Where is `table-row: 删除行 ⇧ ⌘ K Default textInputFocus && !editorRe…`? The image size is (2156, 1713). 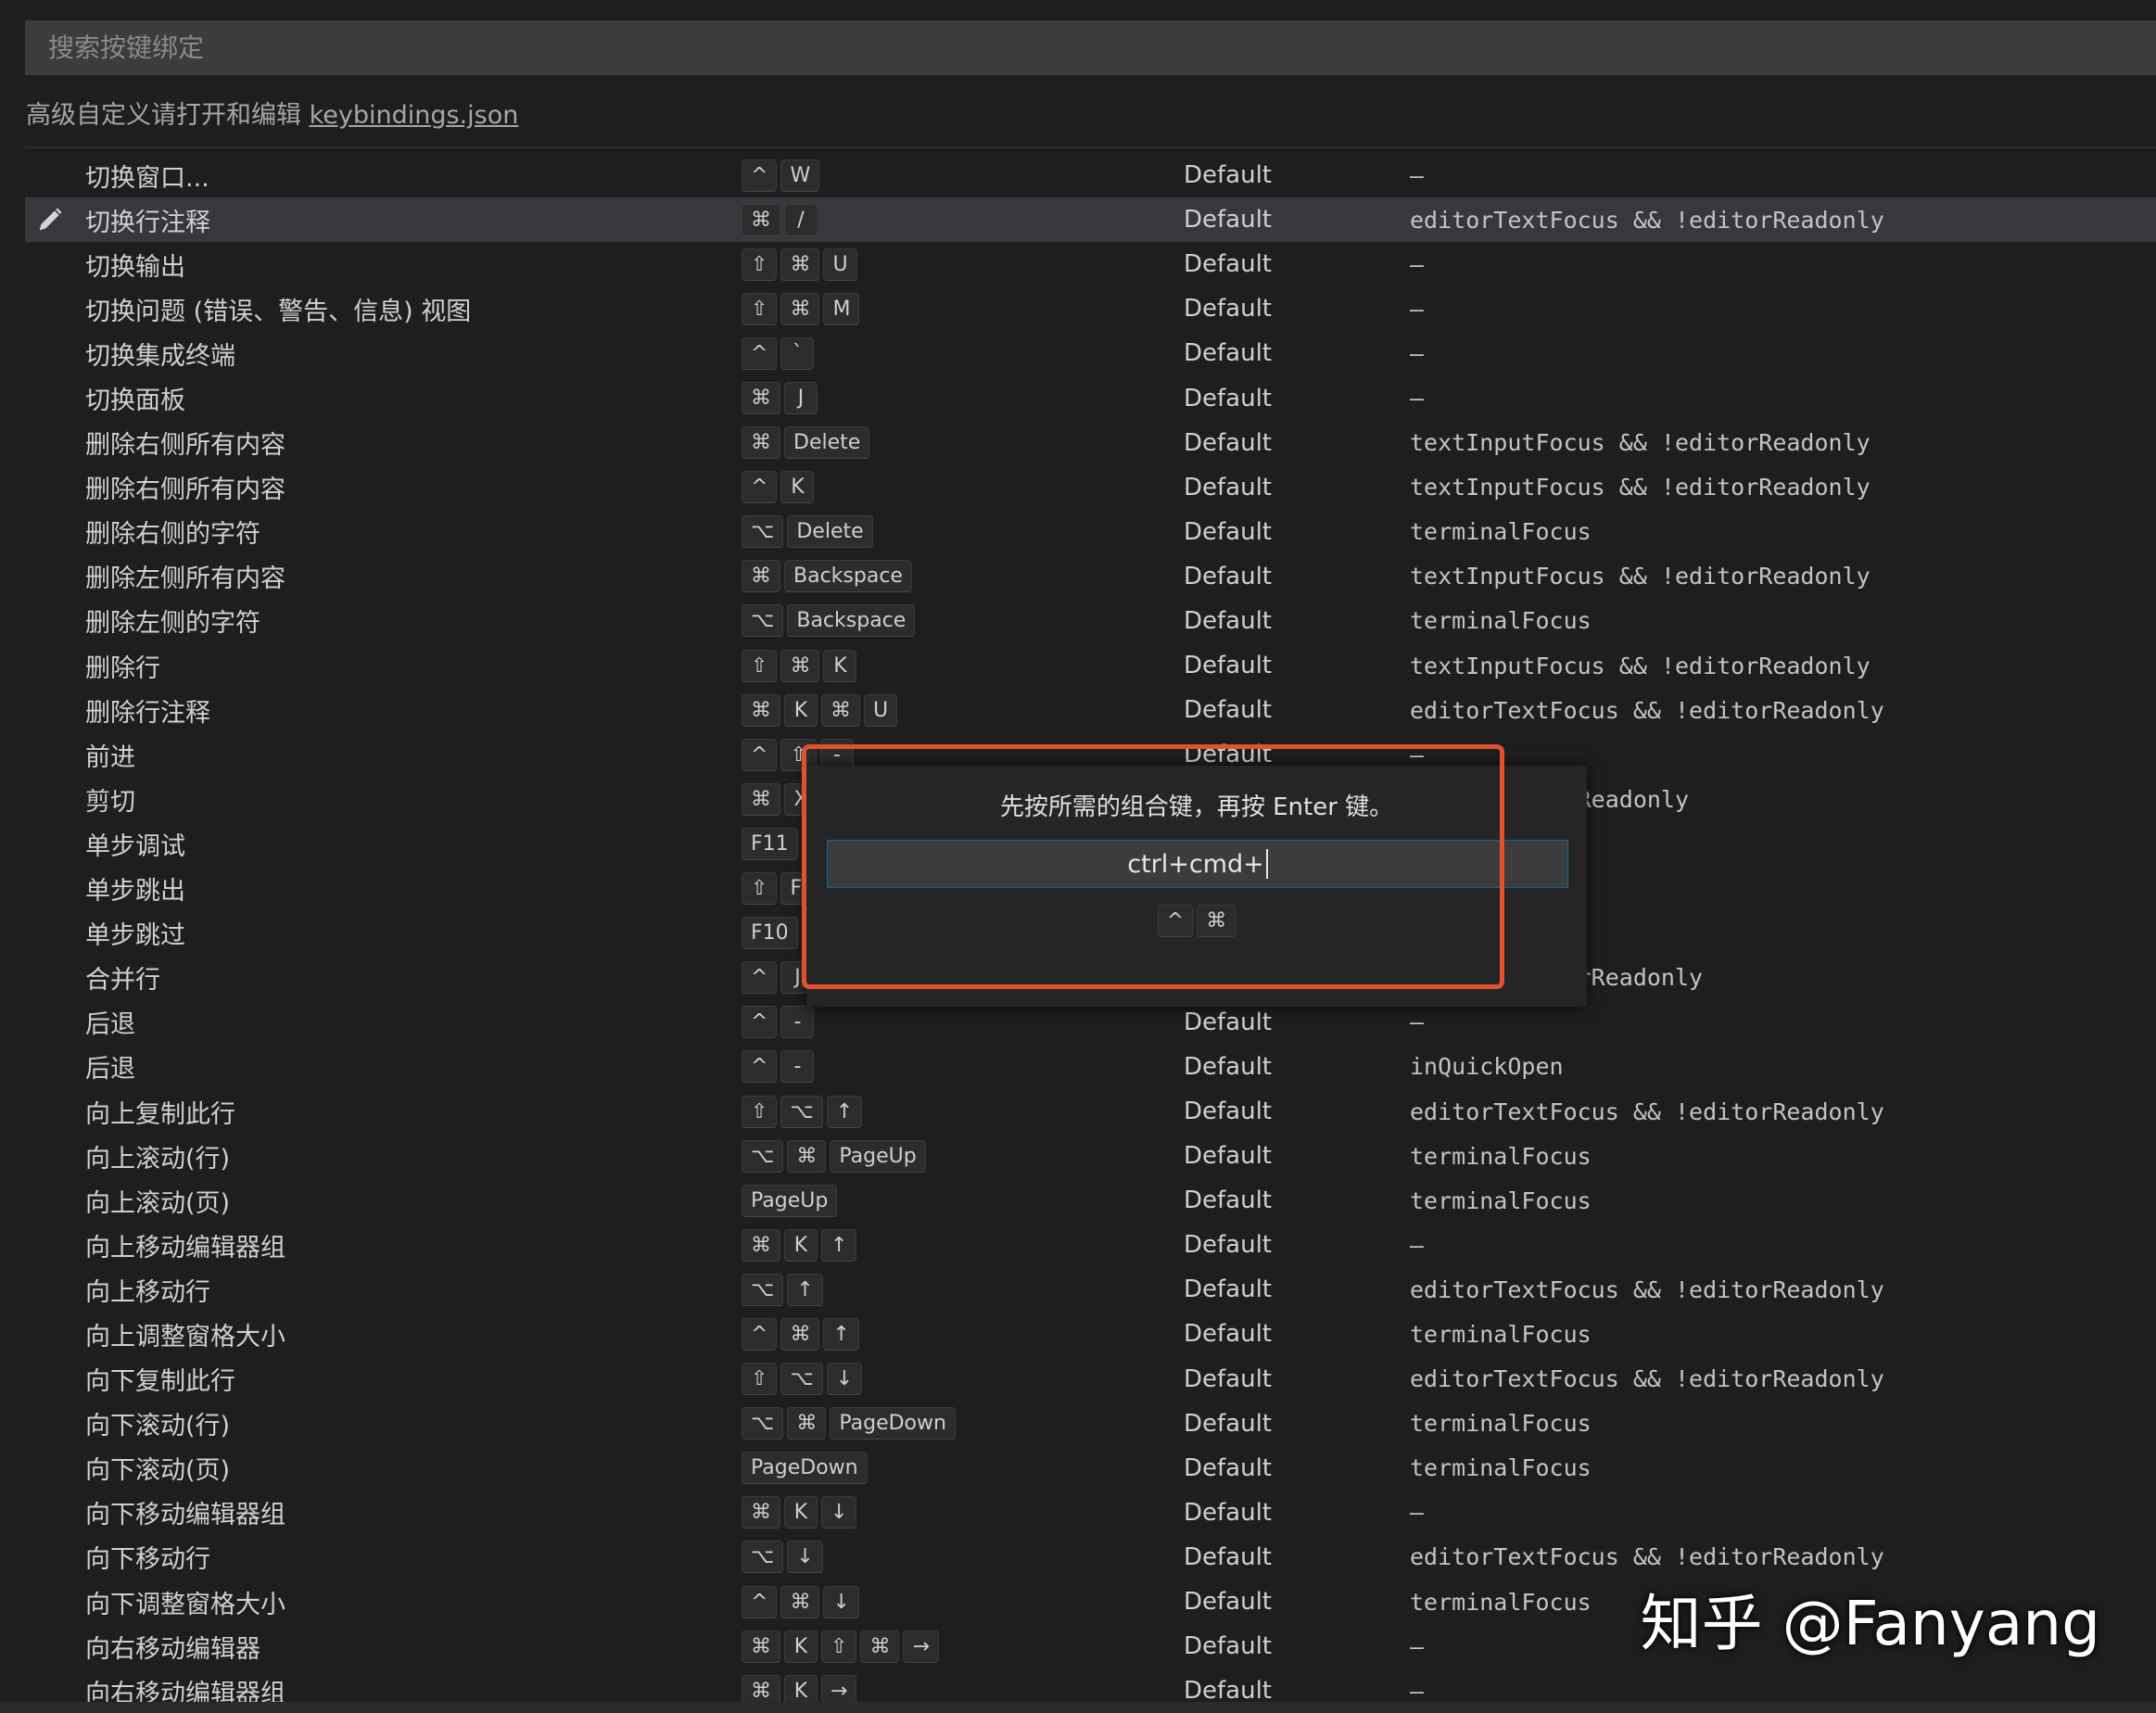
table-row: 删除行 ⇧ ⌘ K Default textInputFocus && !editorRe… is located at coordinates (1090, 665).